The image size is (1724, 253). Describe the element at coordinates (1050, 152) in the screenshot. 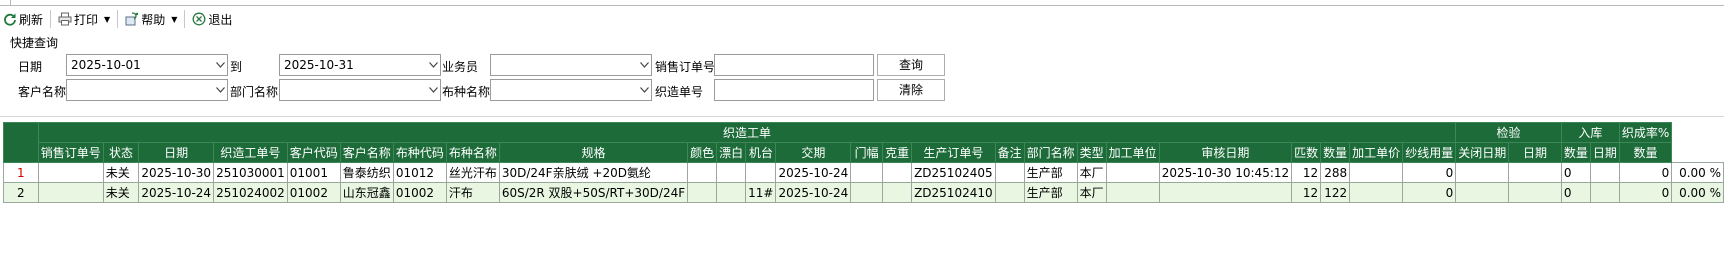

I see `column-header: 部门名称` at that location.